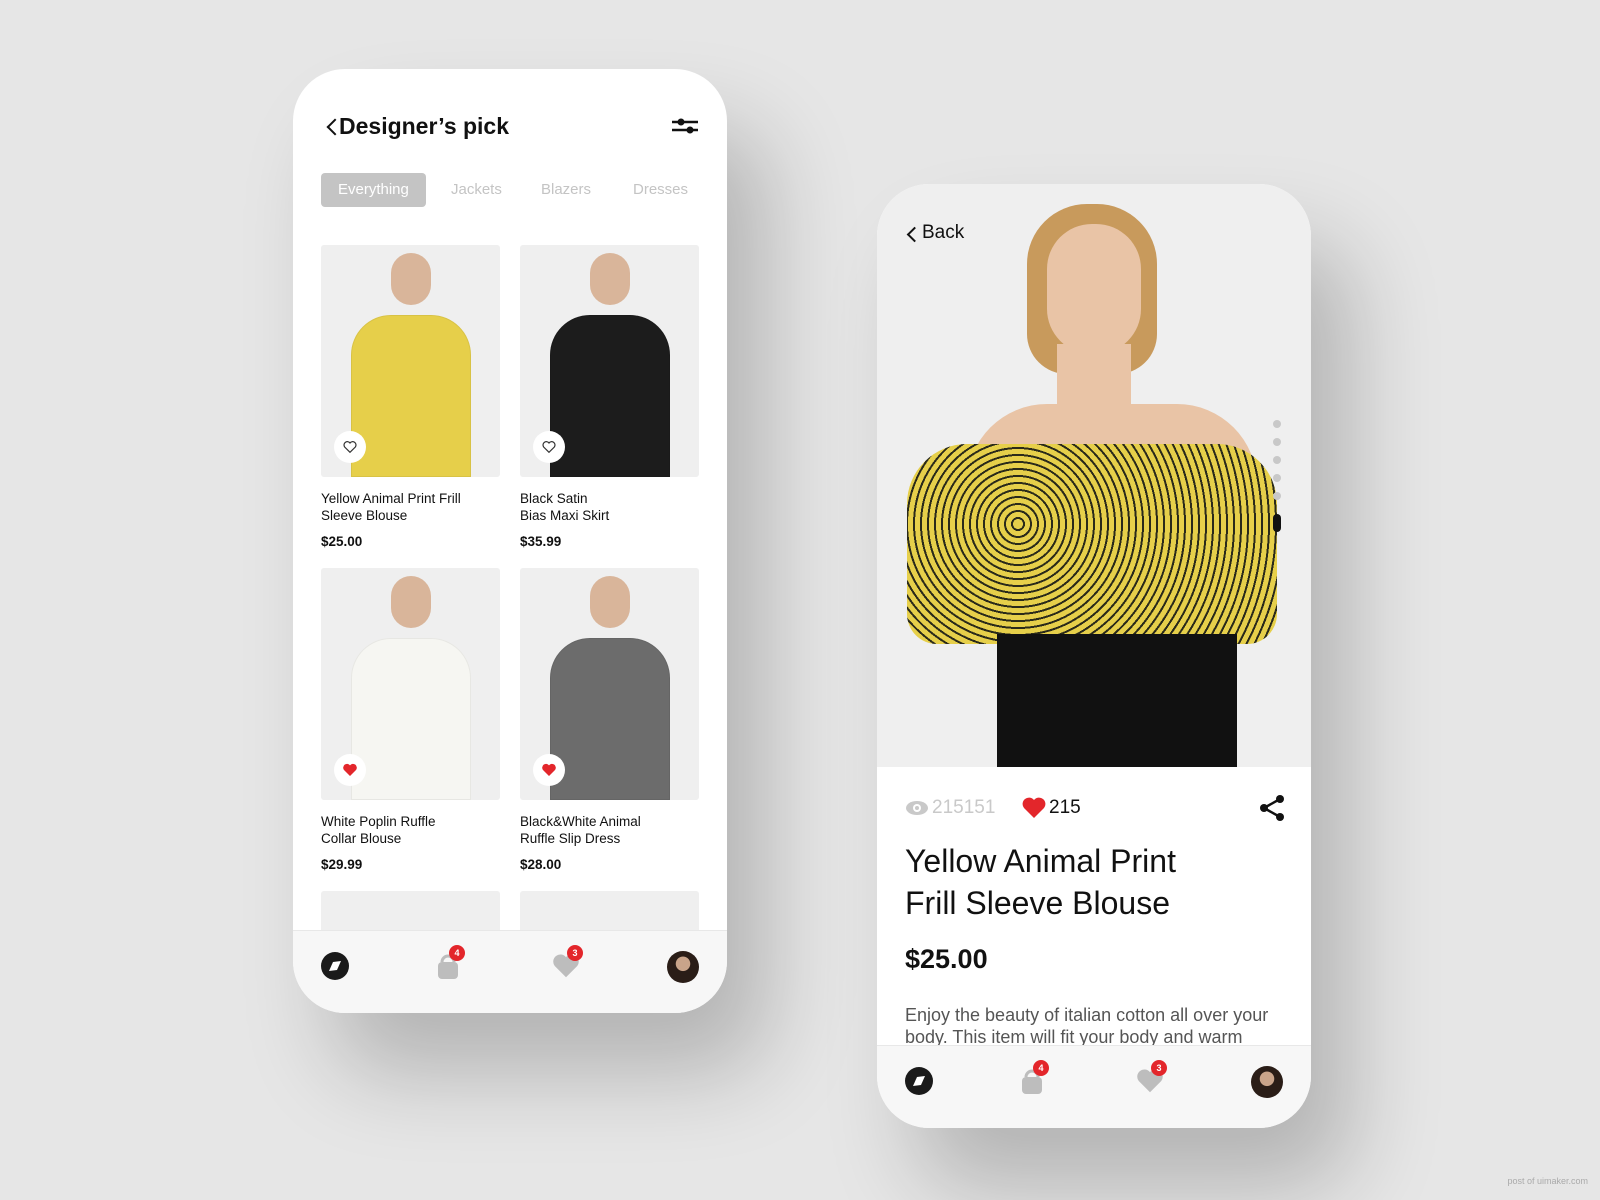 This screenshot has width=1600, height=1200. I want to click on product-hero-image, so click(1094, 475).